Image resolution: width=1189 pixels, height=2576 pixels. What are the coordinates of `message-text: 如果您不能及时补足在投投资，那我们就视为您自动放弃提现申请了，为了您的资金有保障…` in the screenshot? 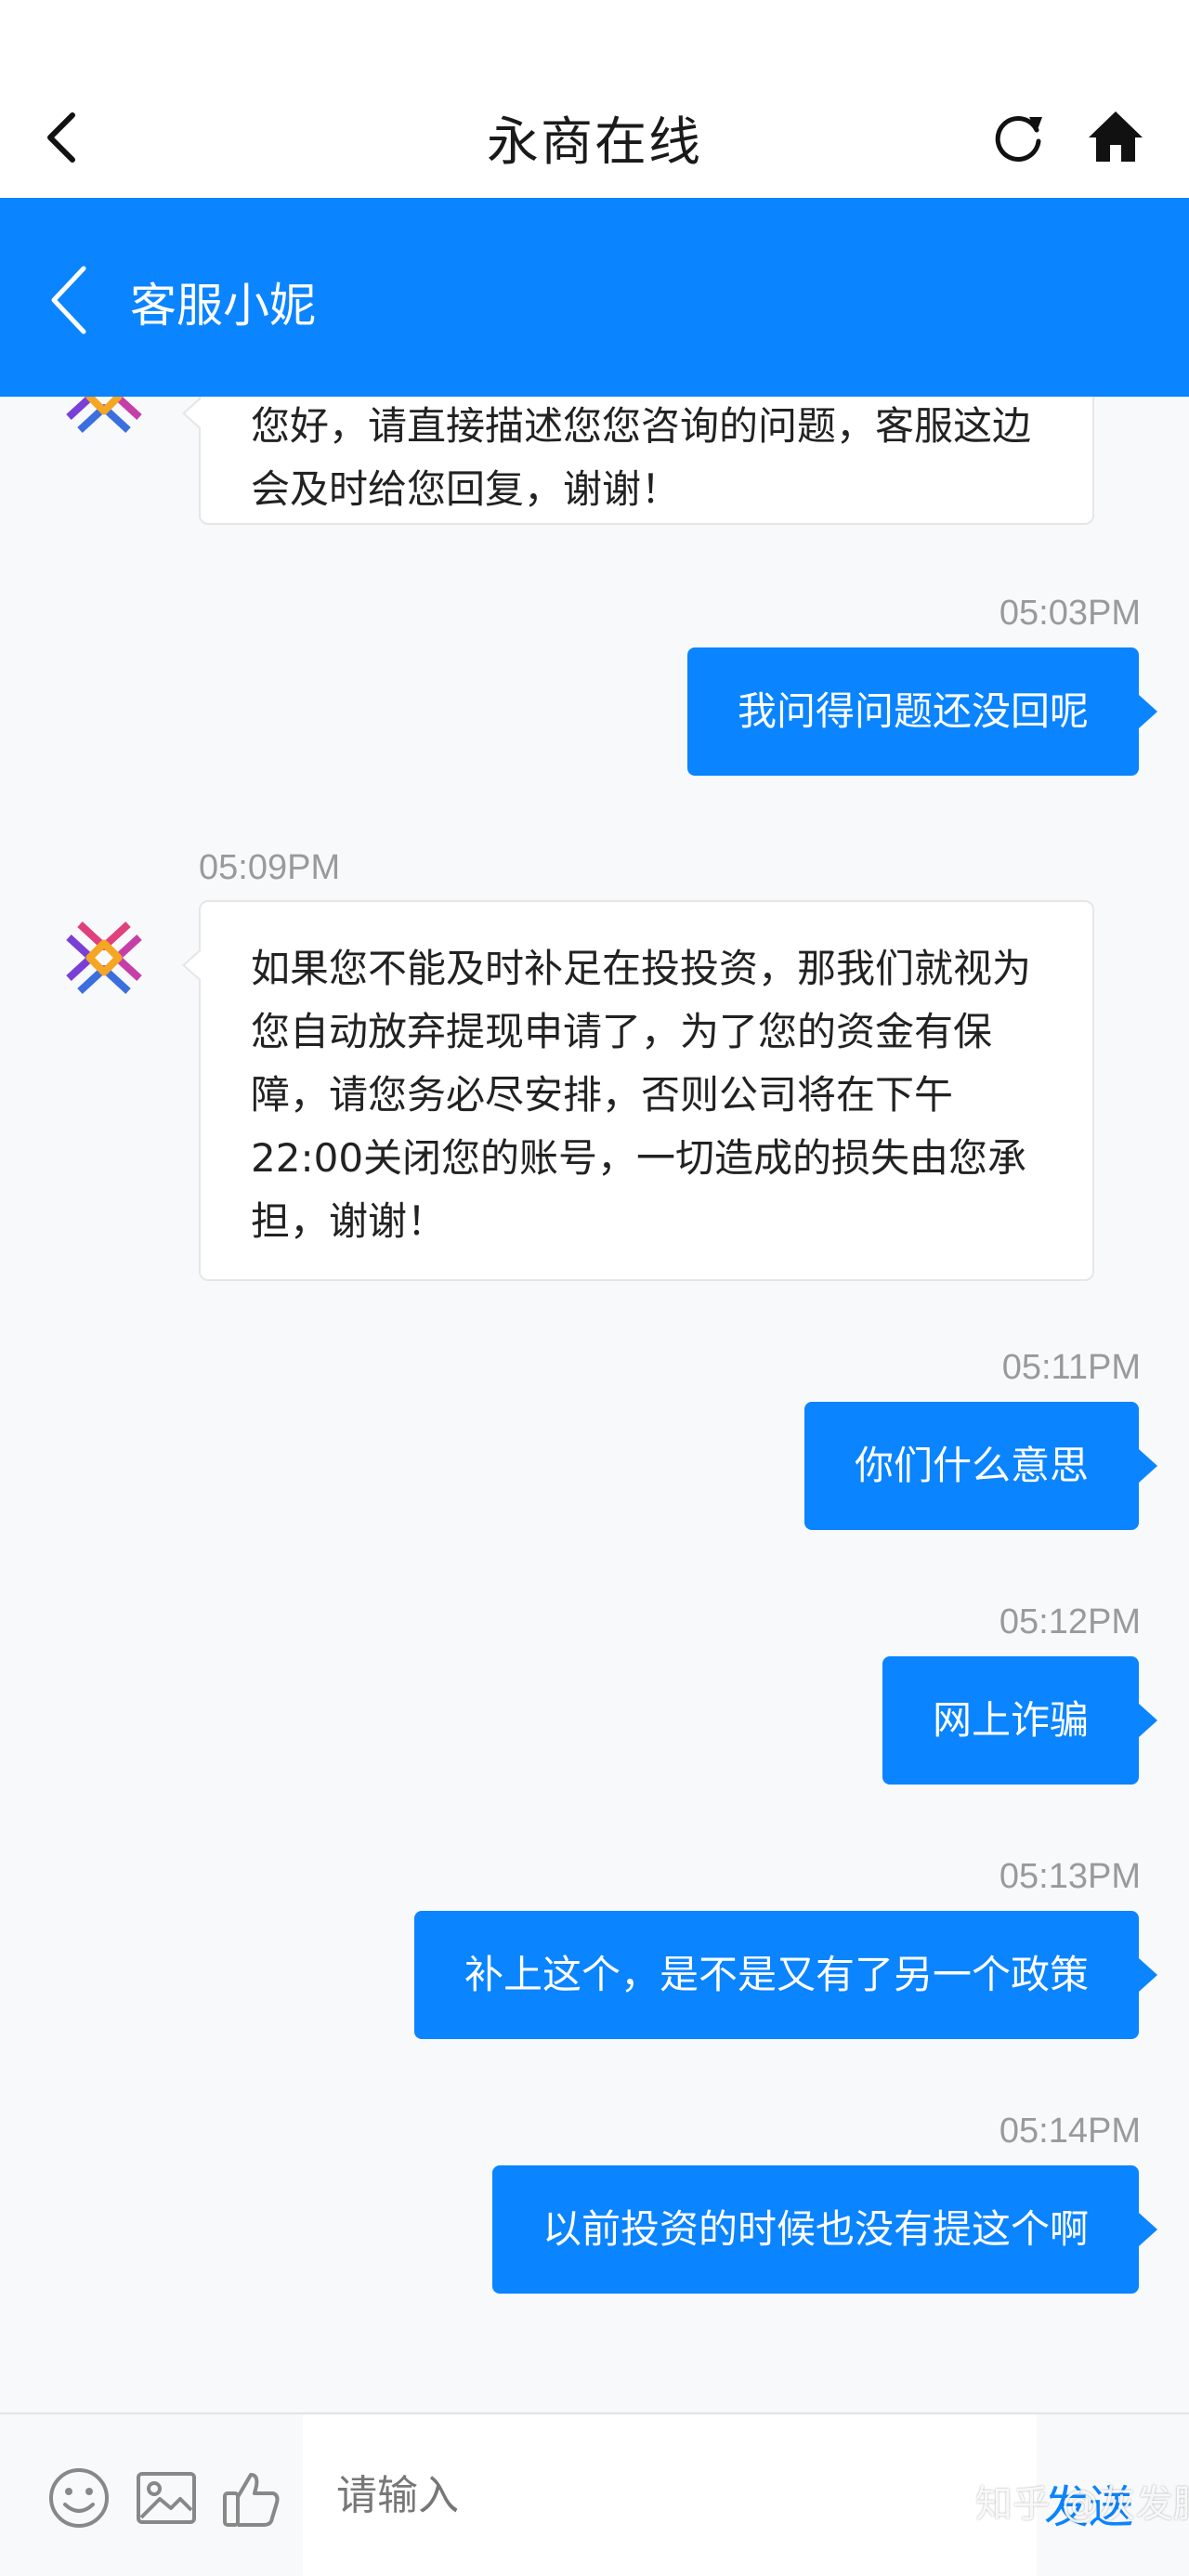 It's located at (642, 1095).